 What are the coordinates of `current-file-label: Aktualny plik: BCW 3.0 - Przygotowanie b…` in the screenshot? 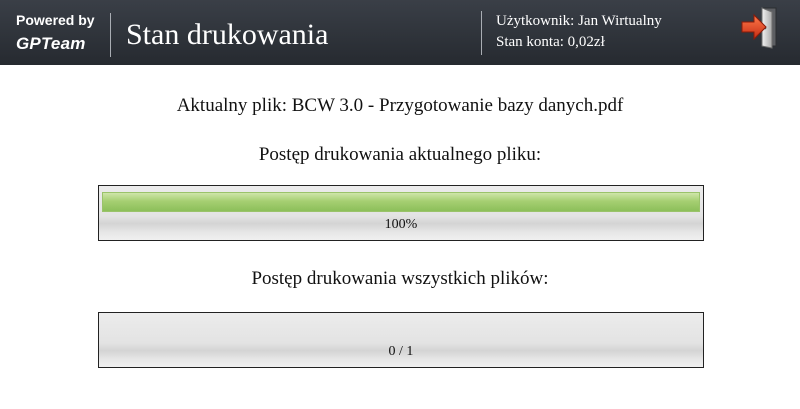 It's located at (400, 105).